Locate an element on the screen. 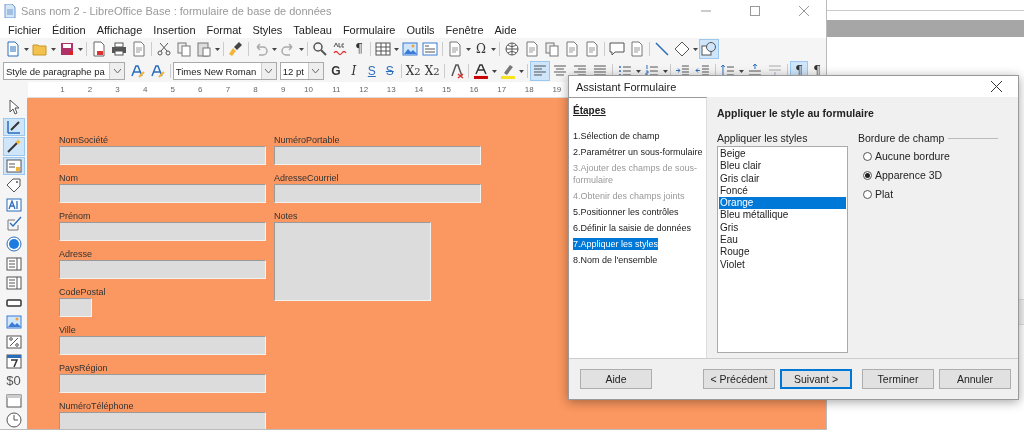 The height and width of the screenshot is (433, 1024). ruler-pencil-button is located at coordinates (13, 127).